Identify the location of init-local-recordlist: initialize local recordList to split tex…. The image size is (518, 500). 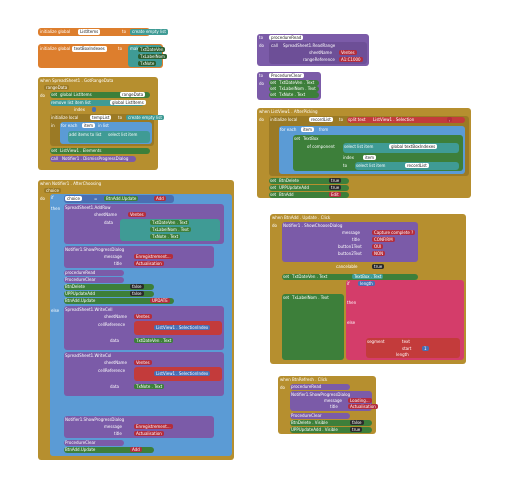
(369, 146).